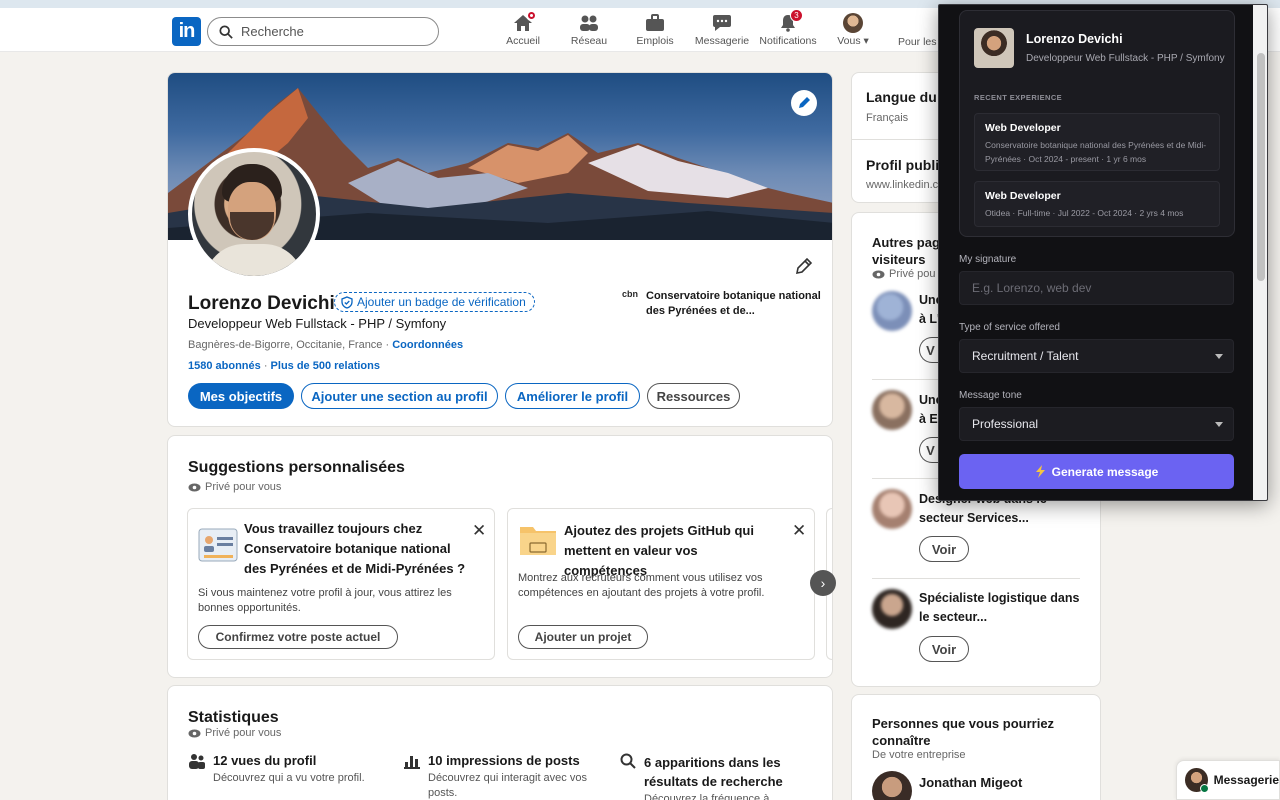 The height and width of the screenshot is (800, 1280). Describe the element at coordinates (507, 785) in the screenshot. I see `stat-post-impressions-desc: Découvrez qui interagit avec vos posts.` at that location.